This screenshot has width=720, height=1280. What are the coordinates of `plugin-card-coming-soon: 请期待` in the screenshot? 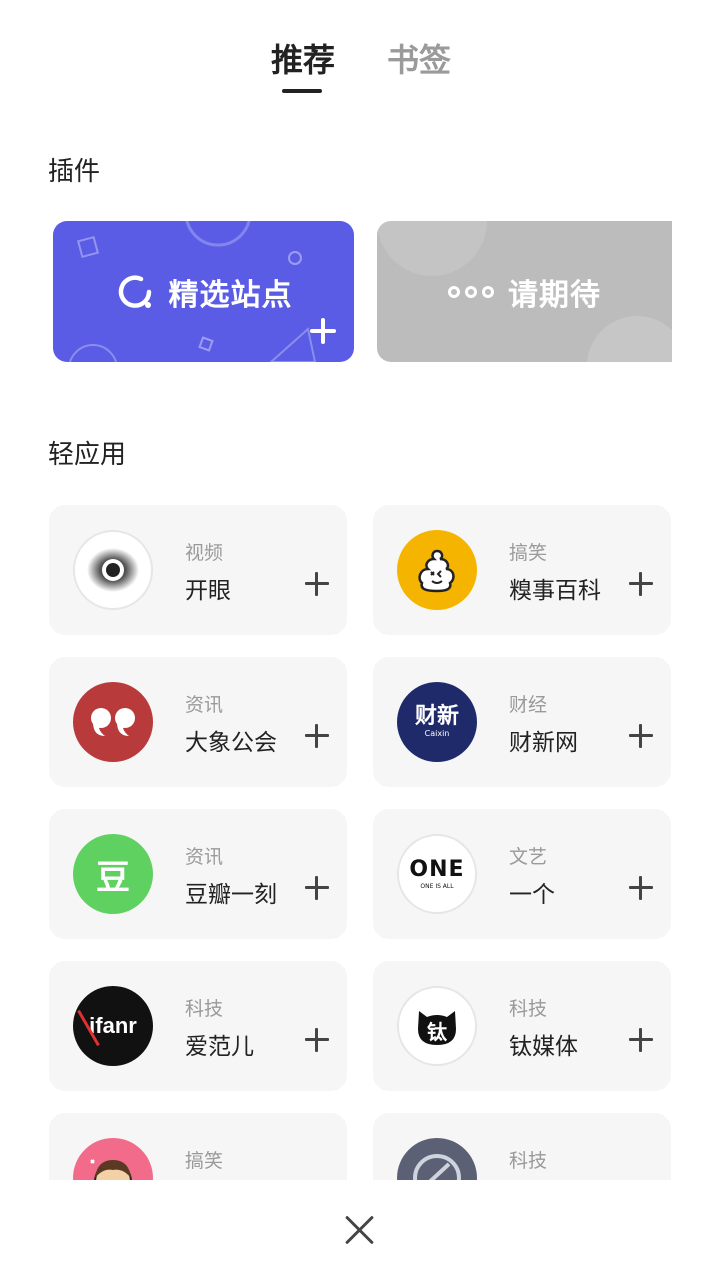 It's located at (524, 291).